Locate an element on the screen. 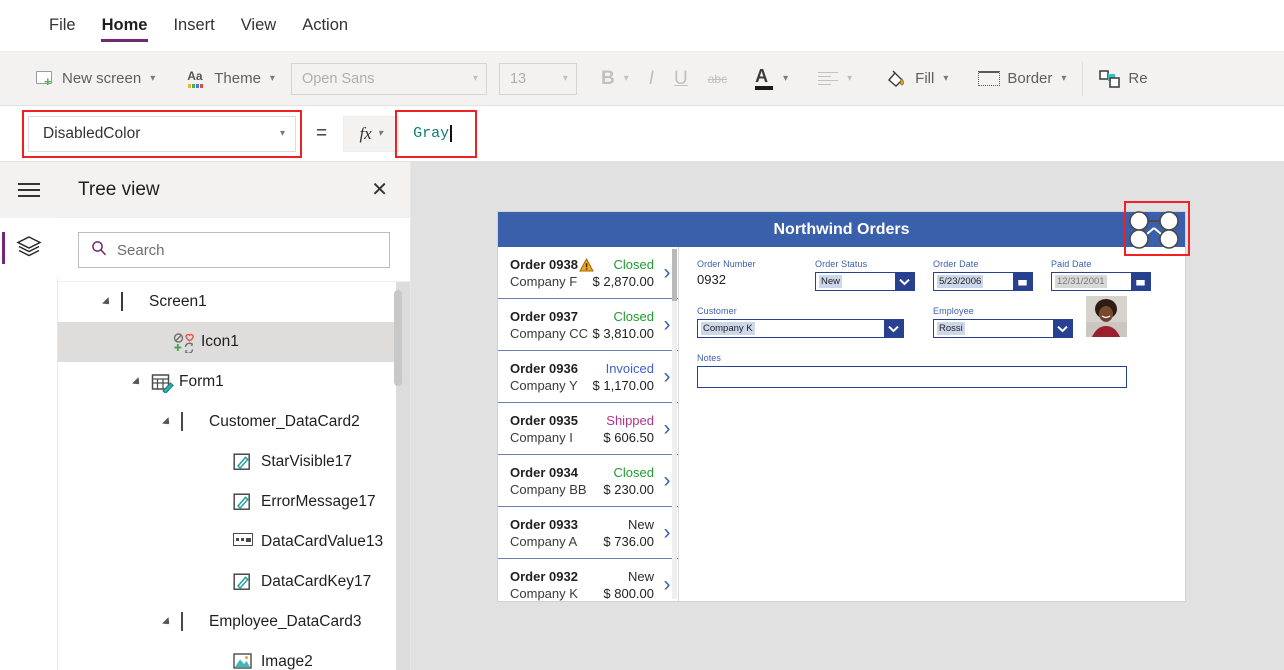  tree-node-form1: Form1 is located at coordinates (234, 382).